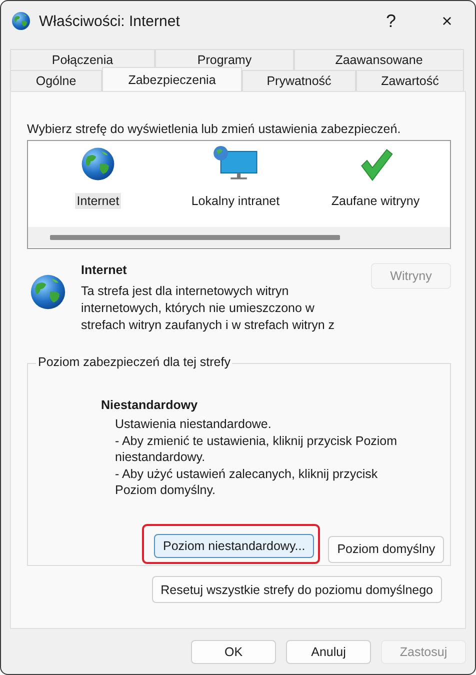 This screenshot has height=675, width=476. What do you see at coordinates (328, 652) in the screenshot?
I see `dialog-button: Anuluj` at bounding box center [328, 652].